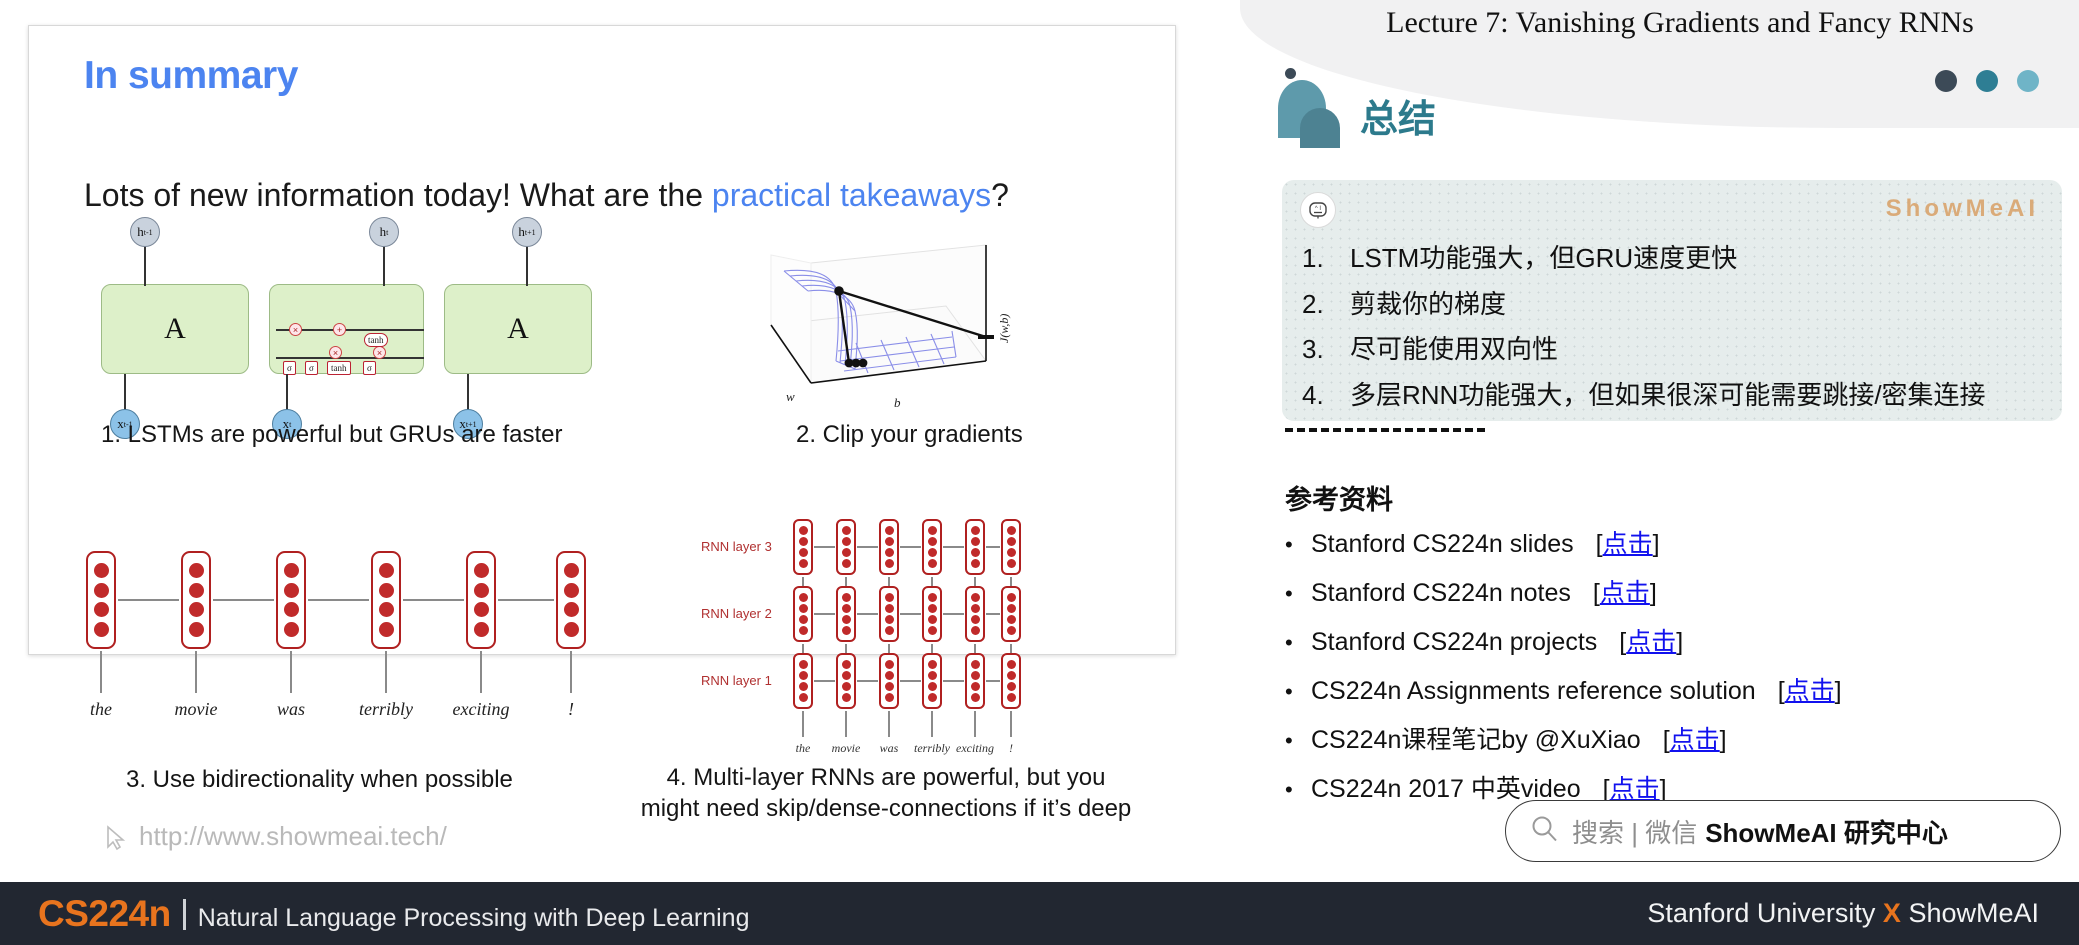  What do you see at coordinates (736, 546) in the screenshot?
I see `mlrnn-layer-label: RNN layer 3` at bounding box center [736, 546].